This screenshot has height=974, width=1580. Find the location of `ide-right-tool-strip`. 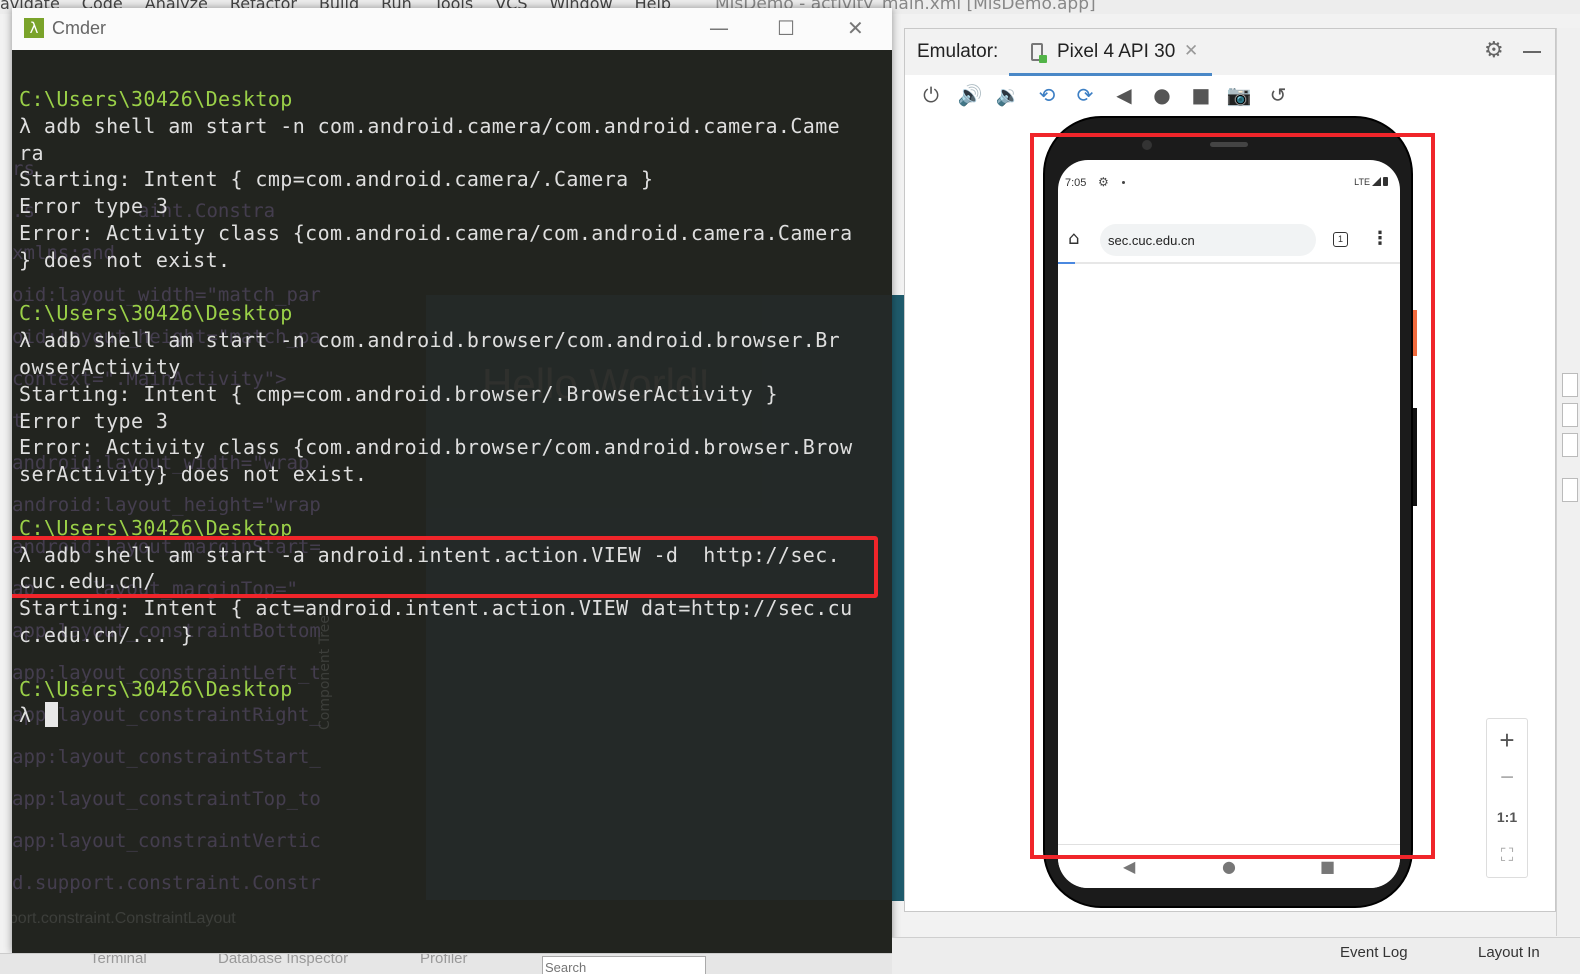

ide-right-tool-strip is located at coordinates (1568, 482).